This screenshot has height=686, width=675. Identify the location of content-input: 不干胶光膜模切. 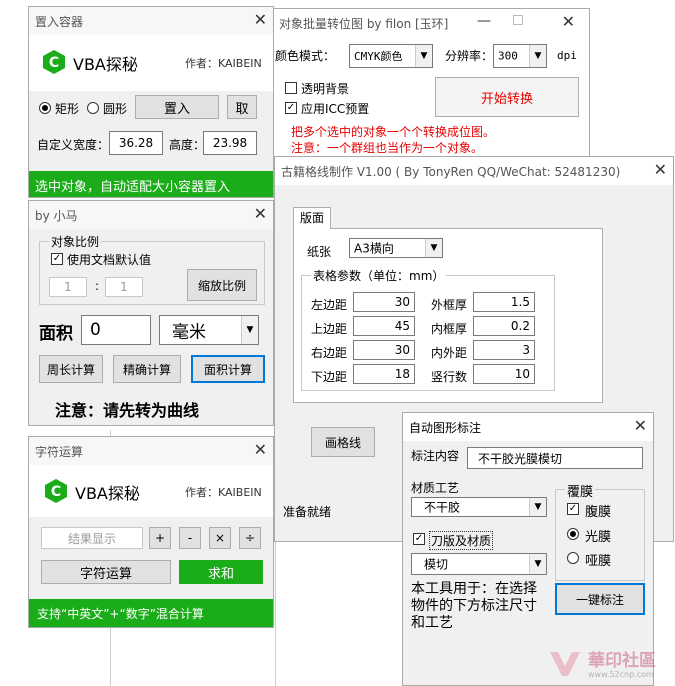
(555, 458).